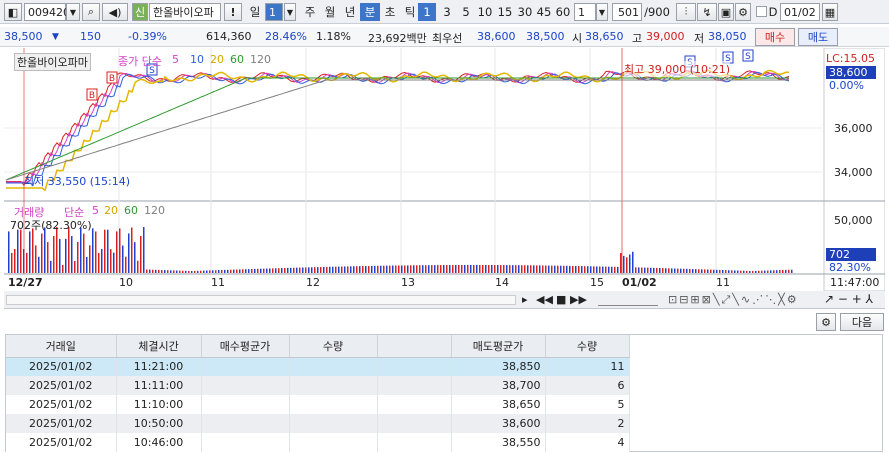  What do you see at coordinates (261, 300) in the screenshot?
I see `chart-scrollbar` at bounding box center [261, 300].